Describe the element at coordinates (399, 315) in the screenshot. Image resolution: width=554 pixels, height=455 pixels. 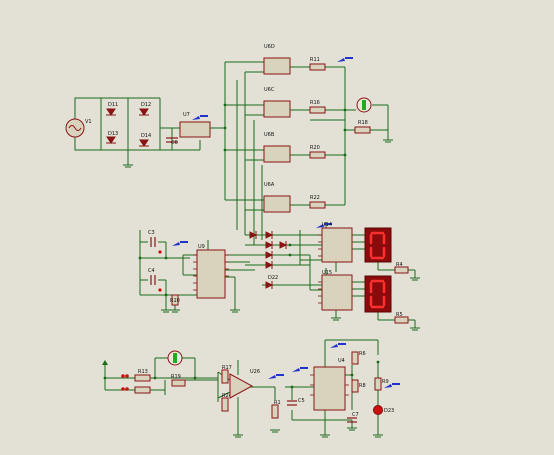
I see `label-r5: R5` at that location.